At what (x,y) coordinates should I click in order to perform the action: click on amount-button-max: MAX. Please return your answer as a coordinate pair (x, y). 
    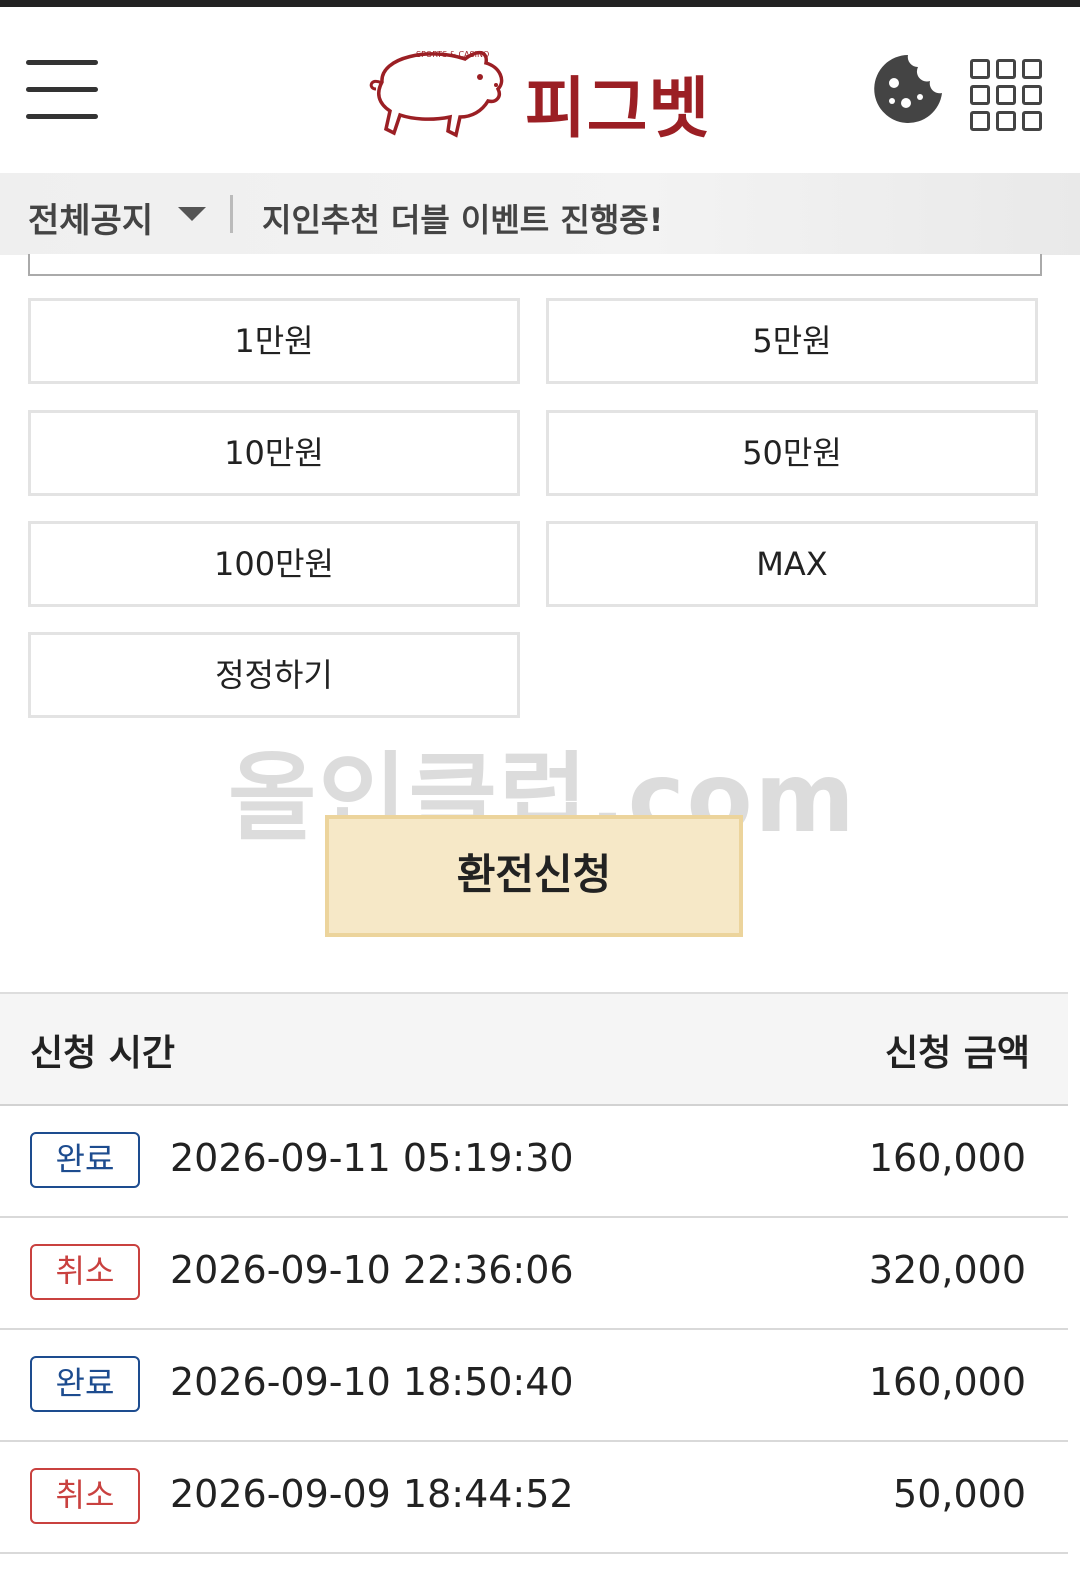
    Looking at the image, I should click on (792, 564).